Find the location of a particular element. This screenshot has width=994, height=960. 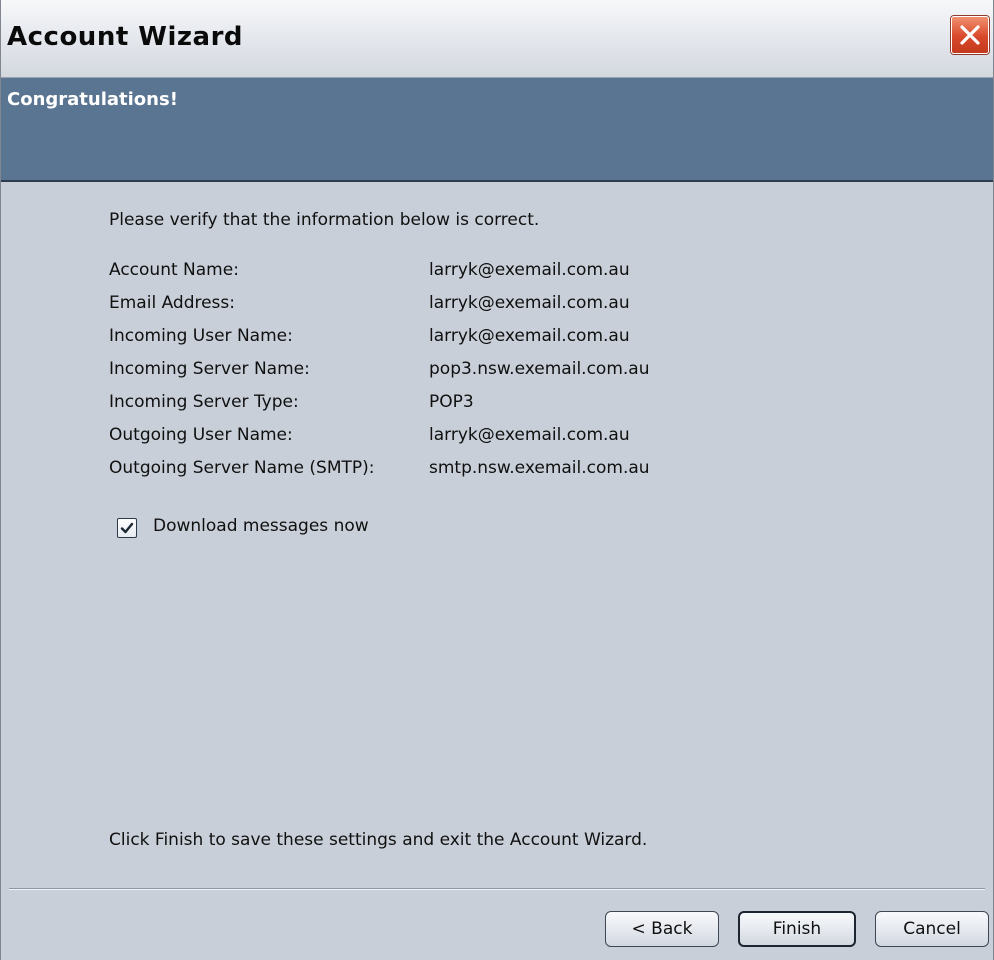

finish-button: Finish is located at coordinates (797, 929).